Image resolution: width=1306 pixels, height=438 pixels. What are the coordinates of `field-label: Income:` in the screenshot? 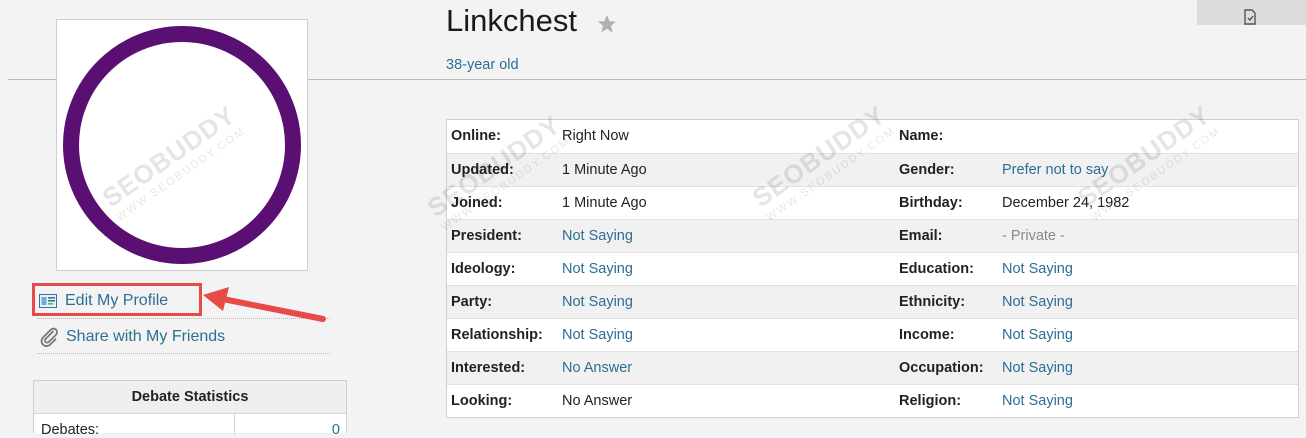 It's located at (927, 335).